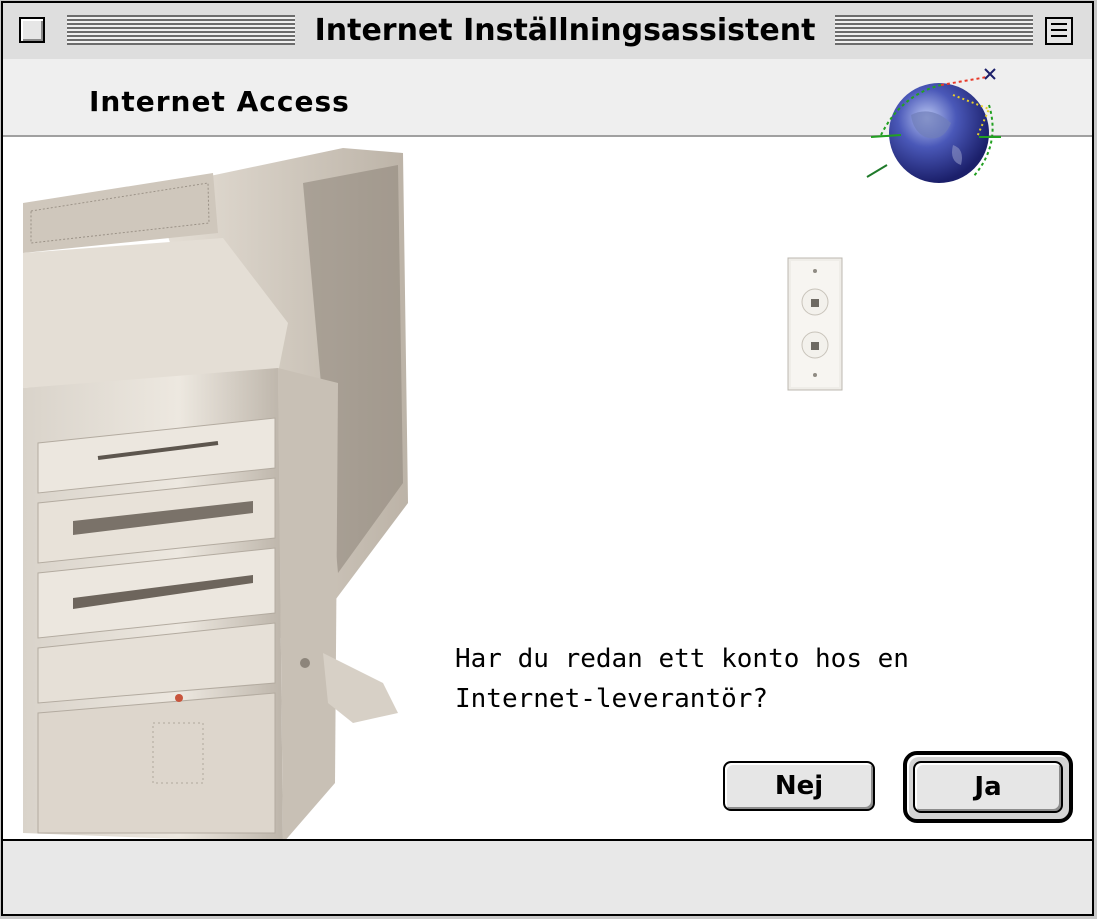  What do you see at coordinates (934, 30) in the screenshot?
I see `title-bar-stripes-right` at bounding box center [934, 30].